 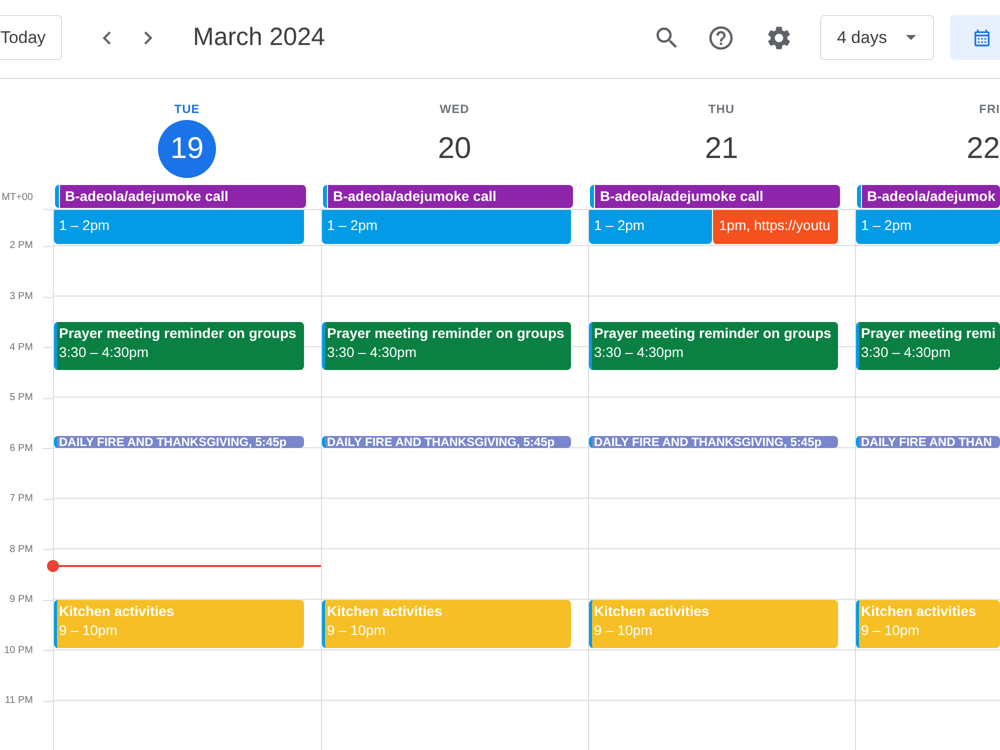 I want to click on today-button: Today, so click(x=31, y=37).